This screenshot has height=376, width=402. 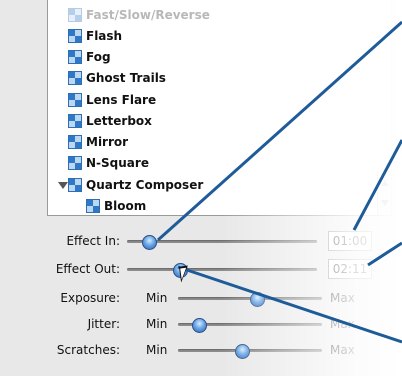 What do you see at coordinates (103, 324) in the screenshot?
I see `jitter-label: Jitter:` at bounding box center [103, 324].